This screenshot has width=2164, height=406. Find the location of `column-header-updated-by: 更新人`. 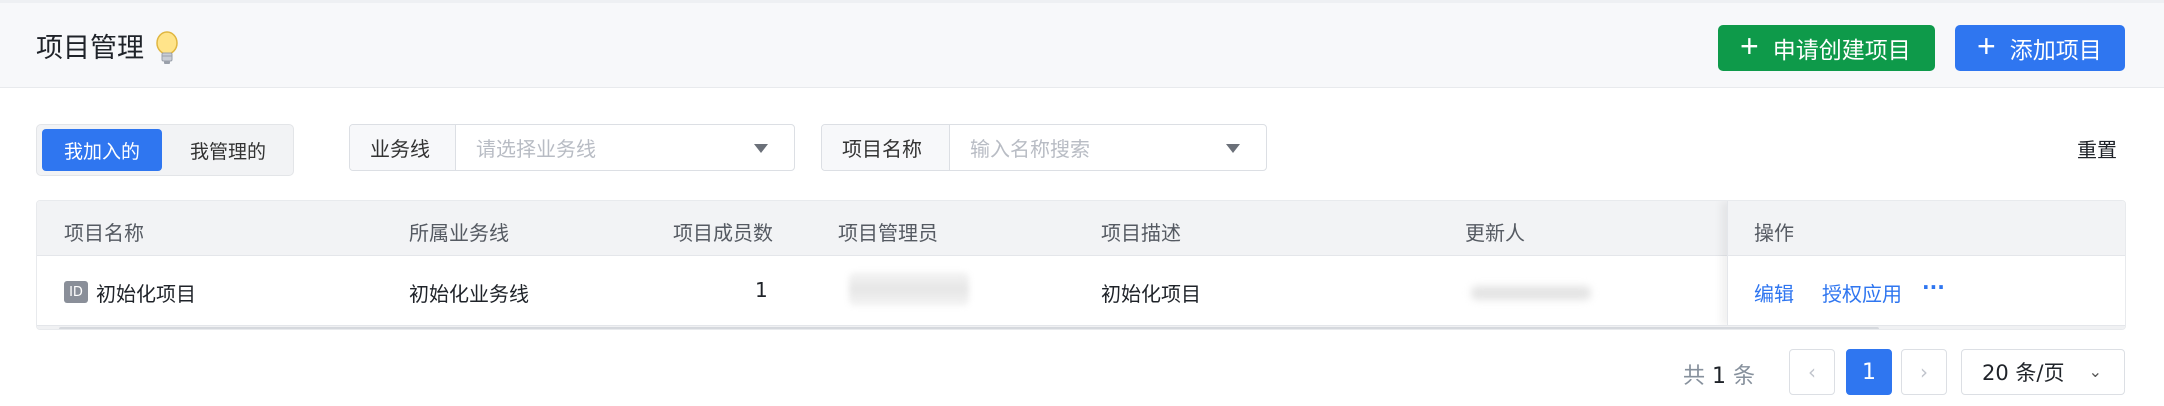

column-header-updated-by: 更新人 is located at coordinates (1495, 233).